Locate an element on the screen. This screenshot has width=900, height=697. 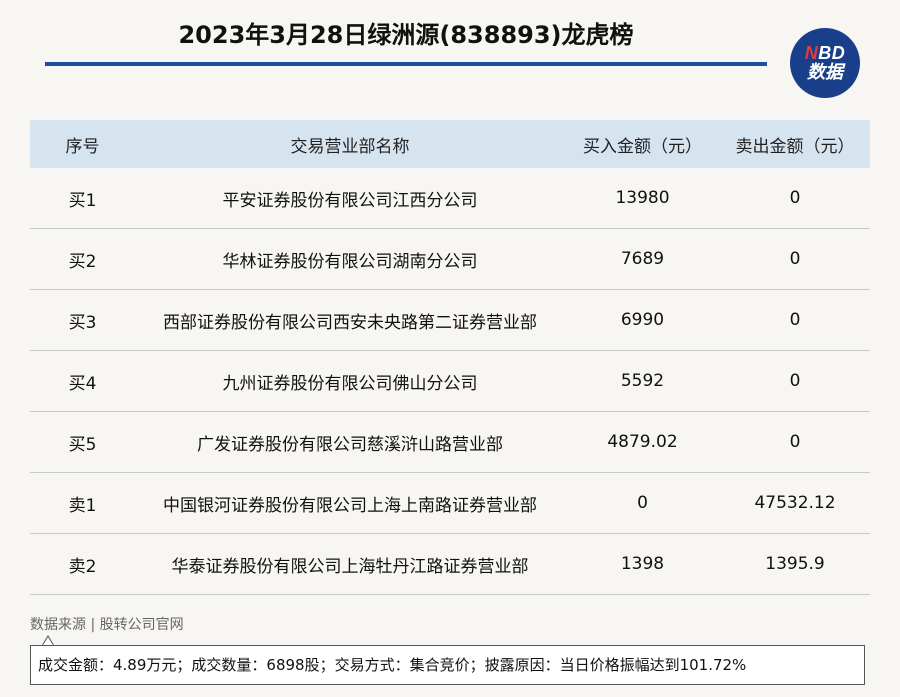
row-index: 买5 is located at coordinates (82, 442).